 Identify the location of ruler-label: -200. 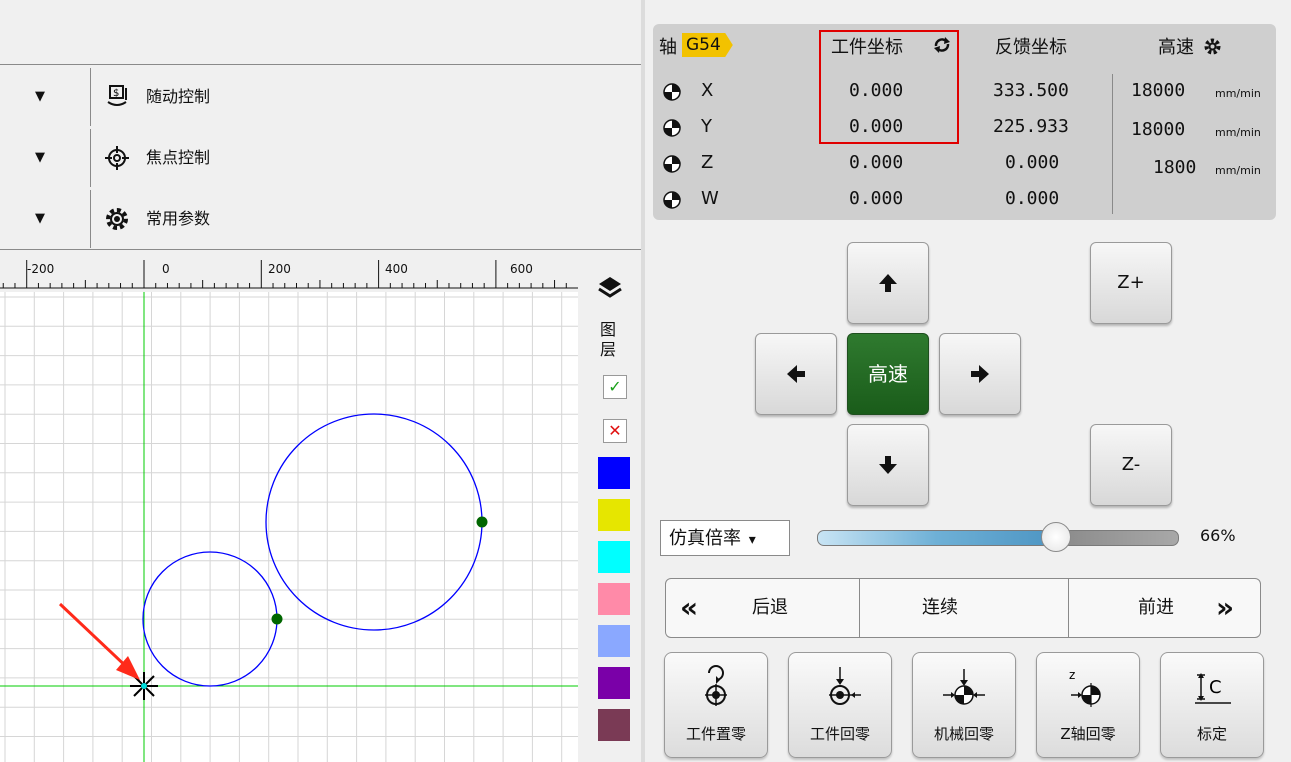
(41, 269).